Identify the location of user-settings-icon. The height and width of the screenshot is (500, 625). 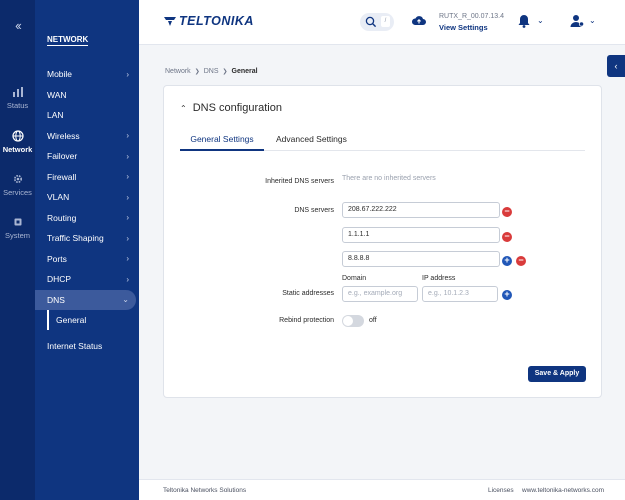
(577, 21).